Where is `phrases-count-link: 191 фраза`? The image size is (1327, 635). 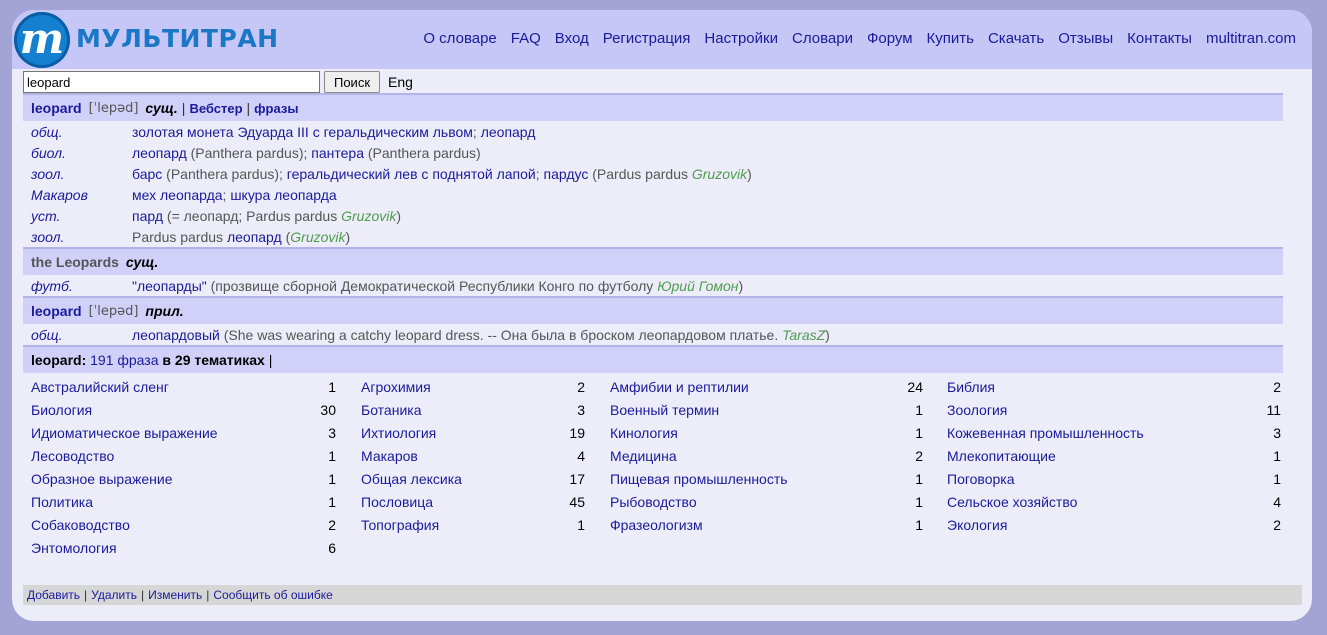
phrases-count-link: 191 фраза is located at coordinates (124, 360).